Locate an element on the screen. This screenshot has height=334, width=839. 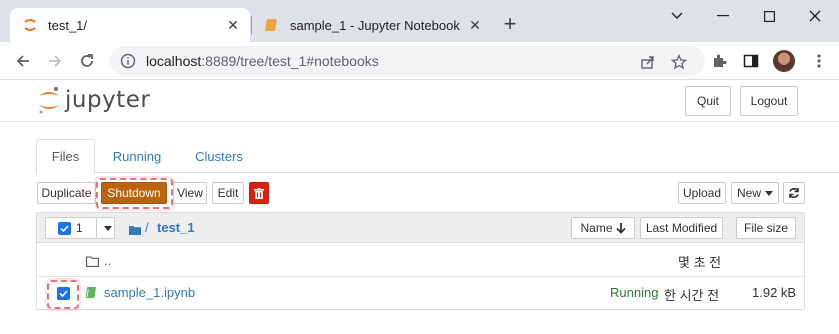
jupyter-logo: jupyter is located at coordinates (93, 100).